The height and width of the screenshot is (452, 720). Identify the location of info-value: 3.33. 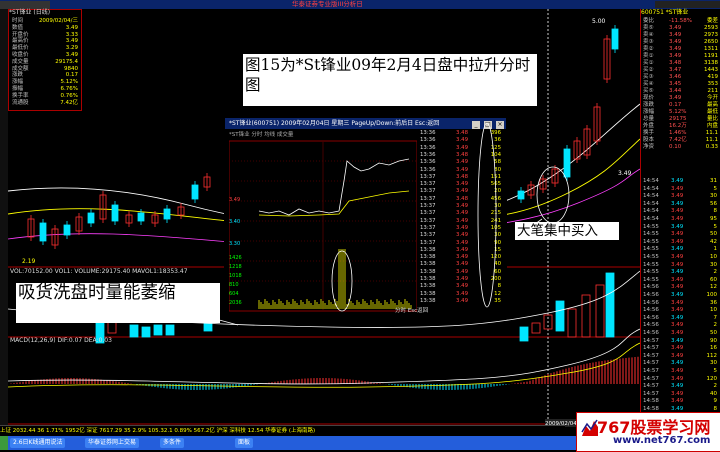
(71, 34).